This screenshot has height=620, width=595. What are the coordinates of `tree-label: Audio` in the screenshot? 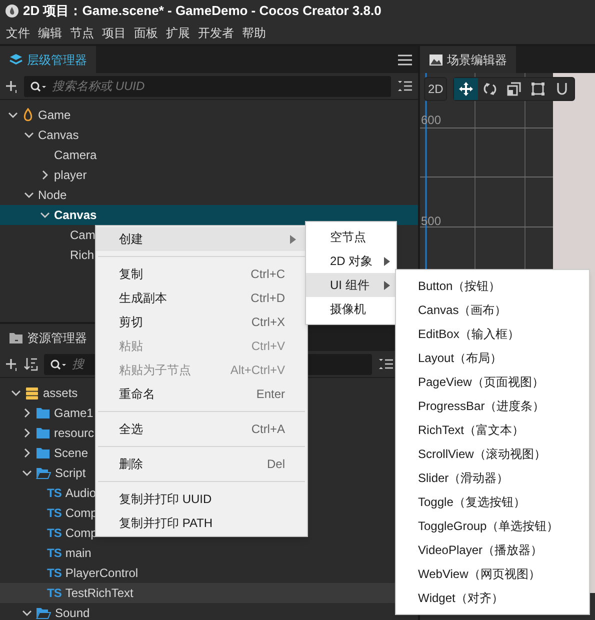 It's located at (80, 493).